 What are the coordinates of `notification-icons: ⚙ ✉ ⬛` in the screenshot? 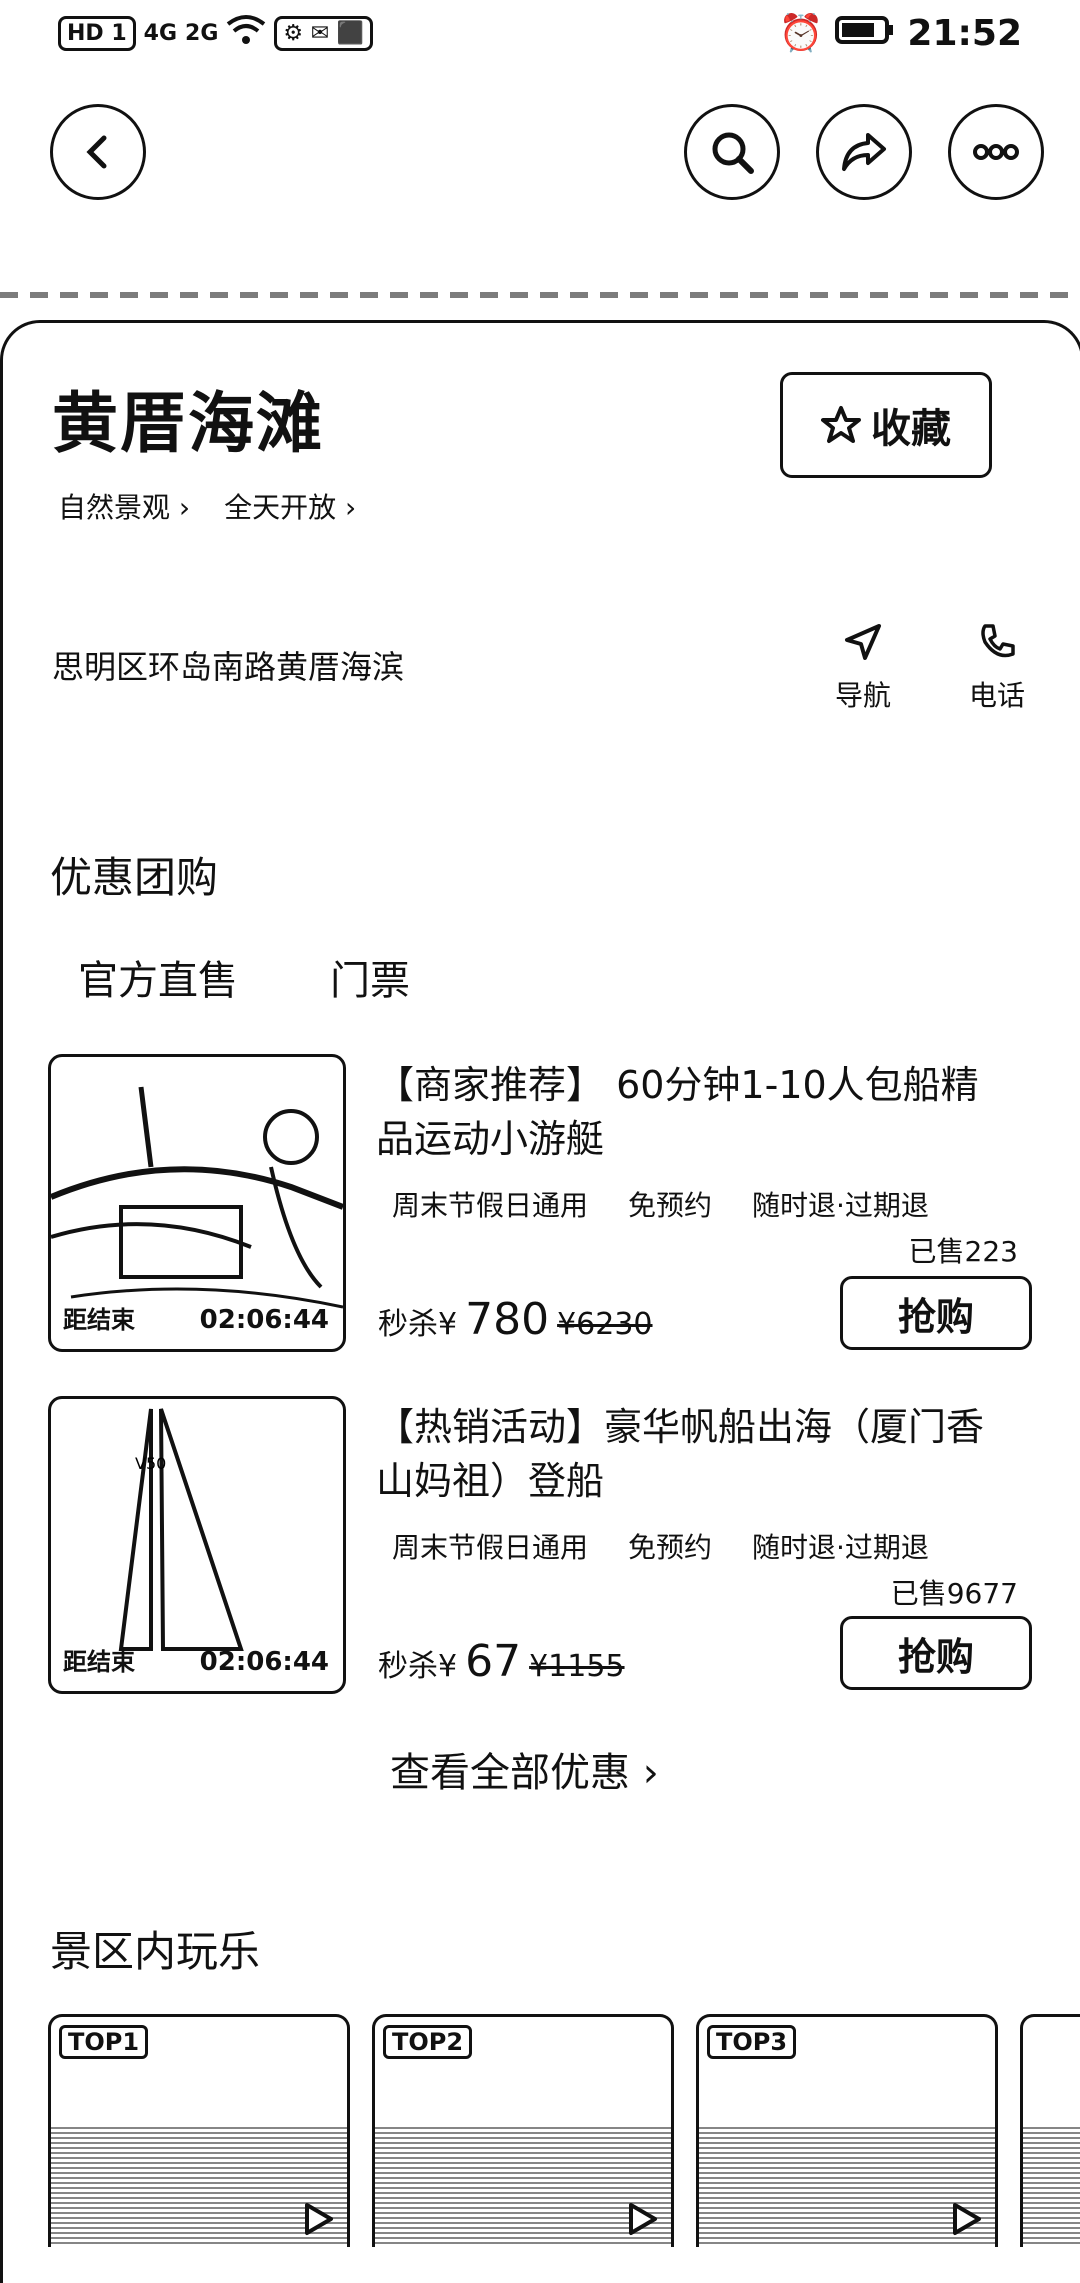 It's located at (324, 33).